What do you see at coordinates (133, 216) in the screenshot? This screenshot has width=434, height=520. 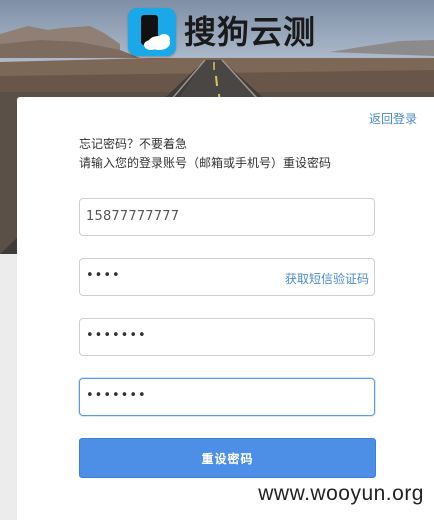 I see `account-input-value: 15877777777` at bounding box center [133, 216].